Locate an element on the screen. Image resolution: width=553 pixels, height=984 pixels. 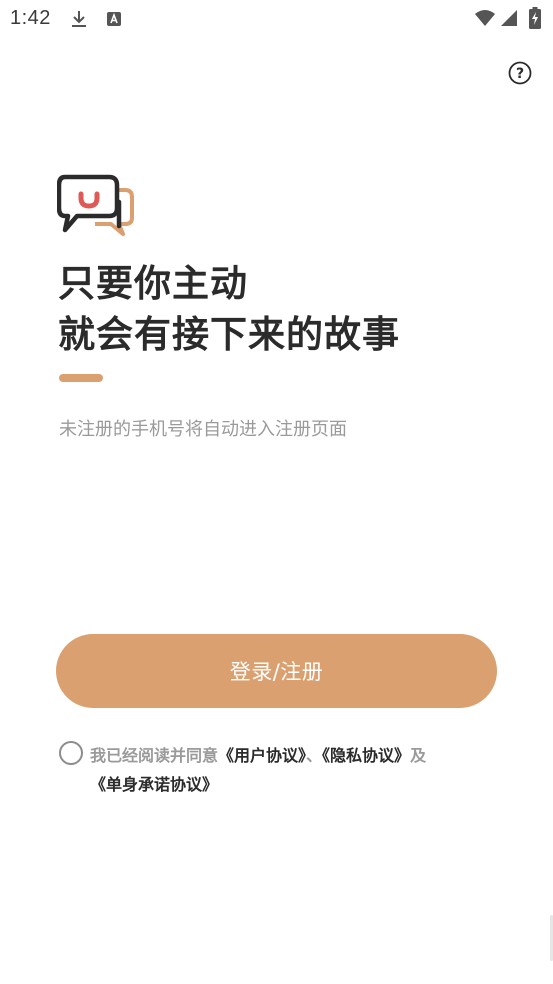
agreement-prefix: 我已经阅读并同意 is located at coordinates (154, 755).